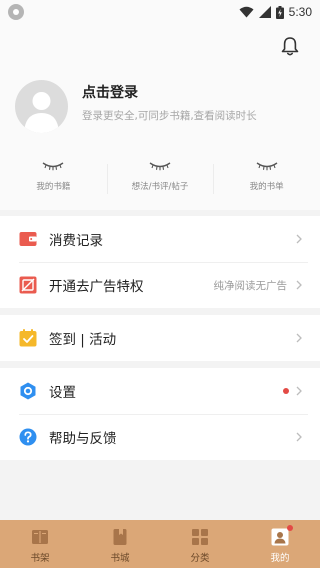 The width and height of the screenshot is (320, 568). I want to click on stat-my-books: 我的书籍, so click(53, 179).